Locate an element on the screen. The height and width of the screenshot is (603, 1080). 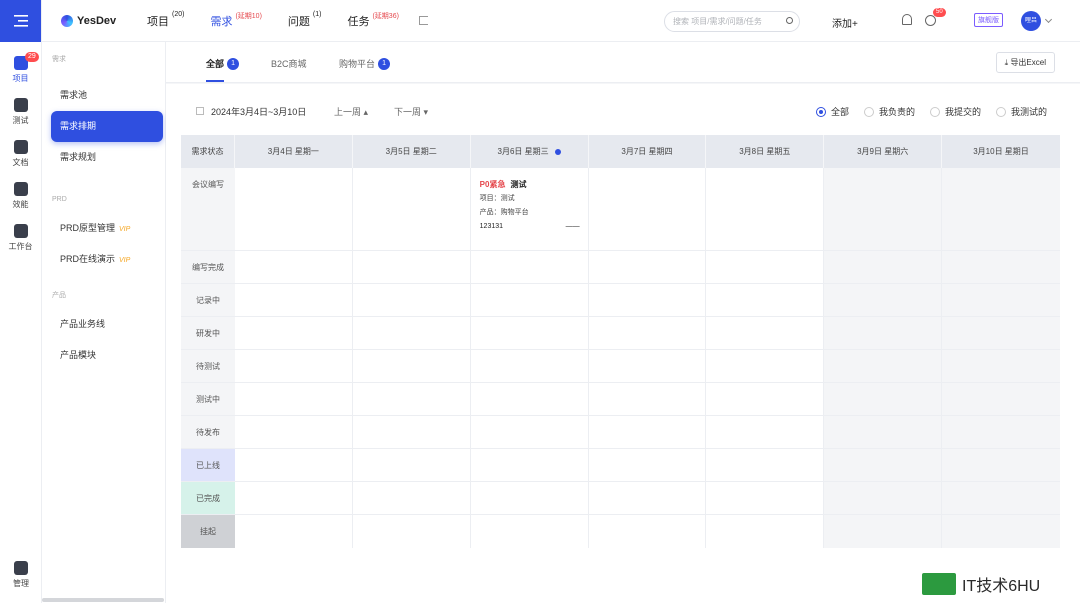
nav-issue: 问题 (1) is located at coordinates (305, 20).